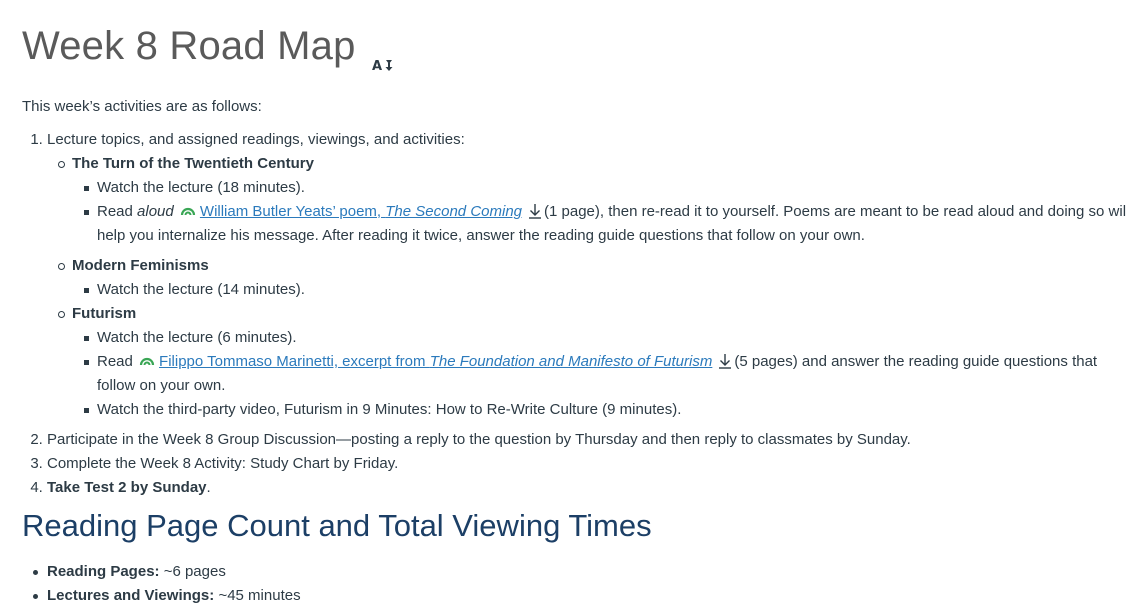 Image resolution: width=1126 pixels, height=614 pixels. I want to click on task-text: Watch the lecture (18 minutes)., so click(201, 187).